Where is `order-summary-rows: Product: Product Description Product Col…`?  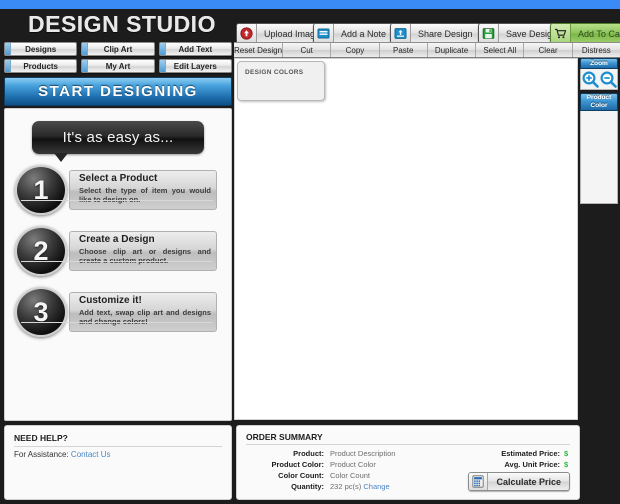
order-summary-rows: Product: Product Description Product Col… is located at coordinates (343, 470).